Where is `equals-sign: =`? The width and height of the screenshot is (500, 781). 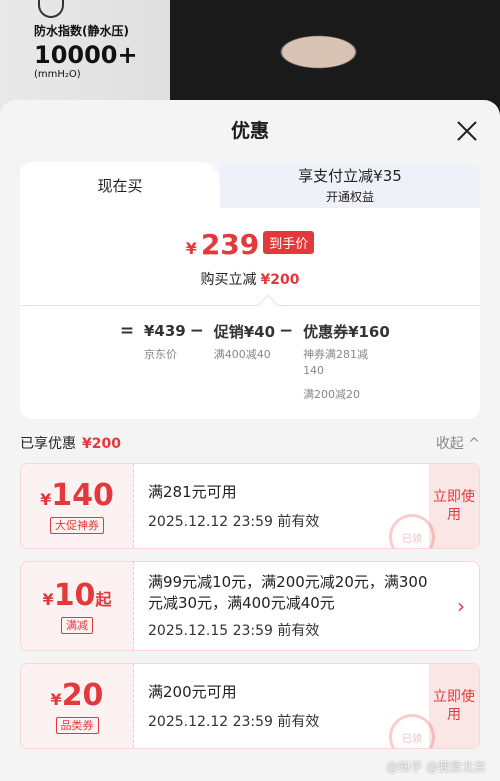
equals-sign: = is located at coordinates (127, 331).